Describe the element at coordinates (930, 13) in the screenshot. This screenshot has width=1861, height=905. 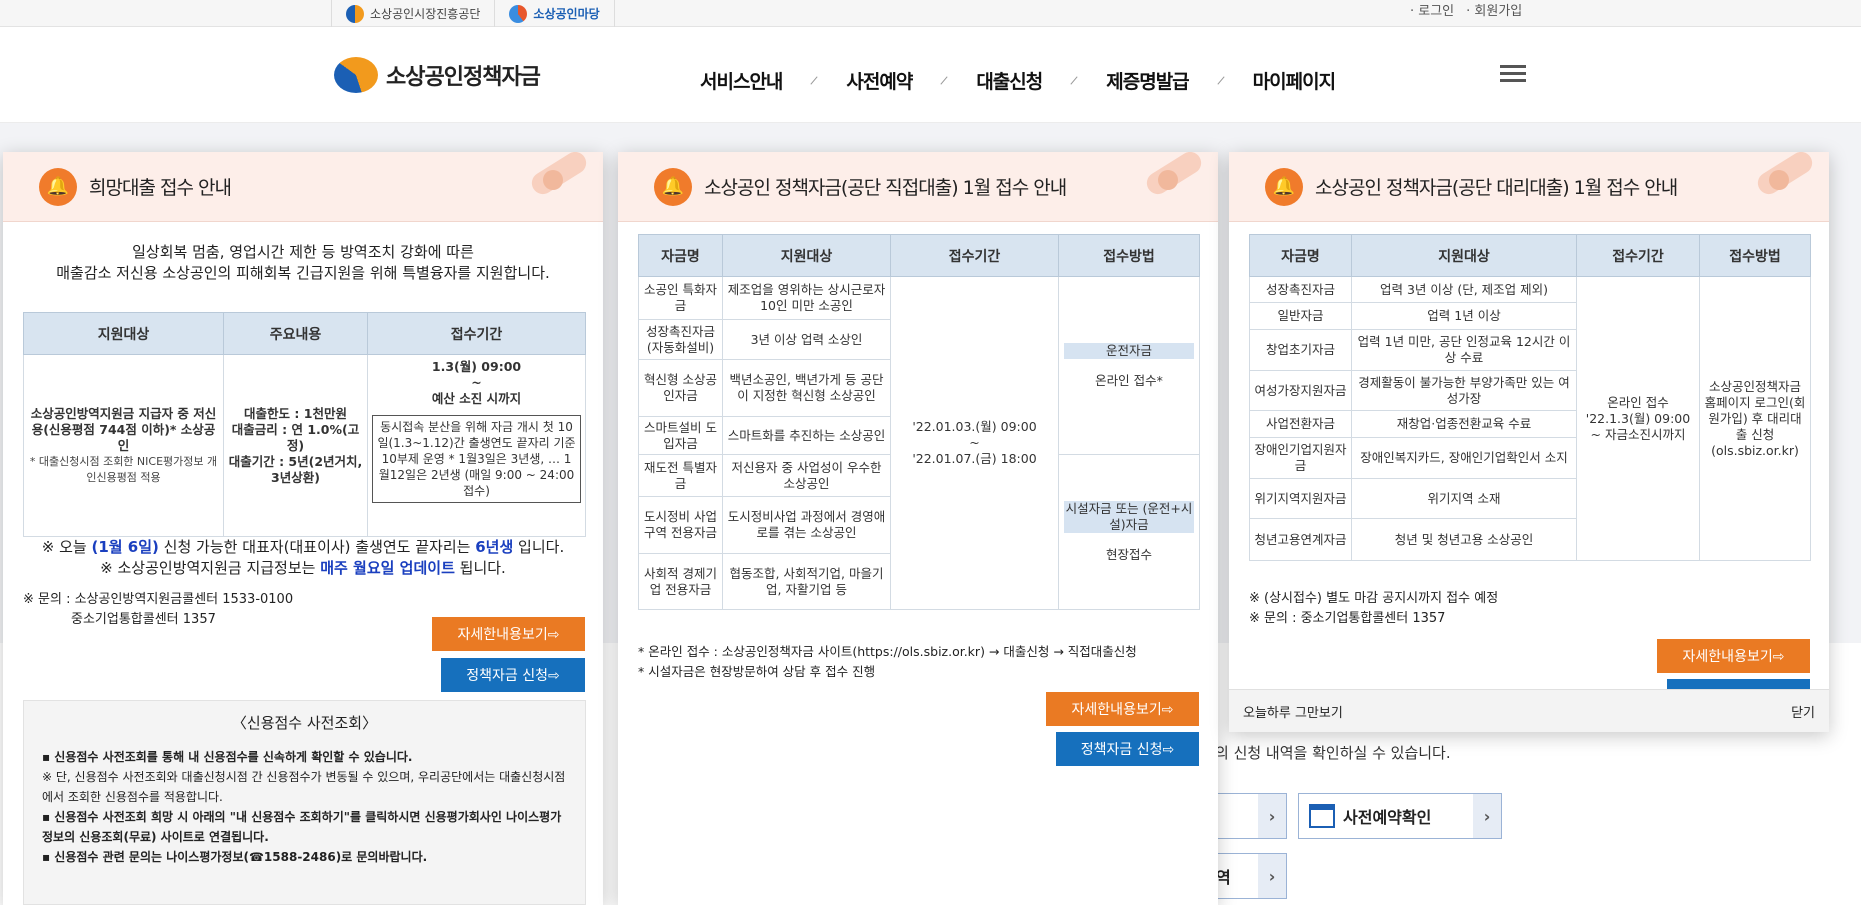
I see `utility-bar: 소상공인시장진흥공단 소상공인마당 · 로그인 · 회원가입` at that location.